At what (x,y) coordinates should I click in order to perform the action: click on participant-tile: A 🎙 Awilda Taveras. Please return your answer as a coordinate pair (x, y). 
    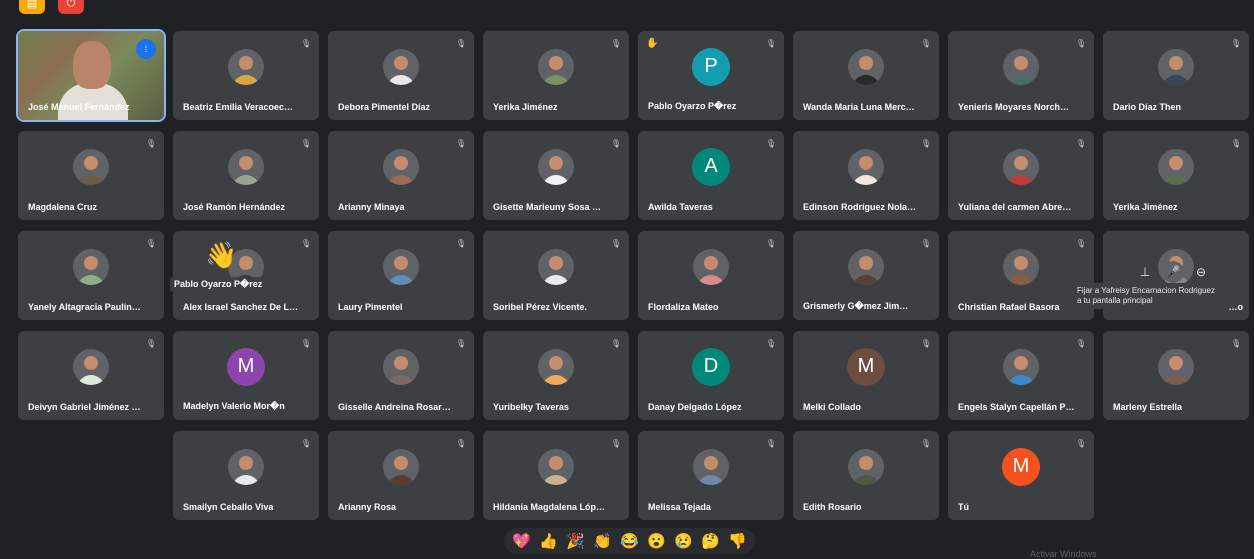
    Looking at the image, I should click on (711, 175).